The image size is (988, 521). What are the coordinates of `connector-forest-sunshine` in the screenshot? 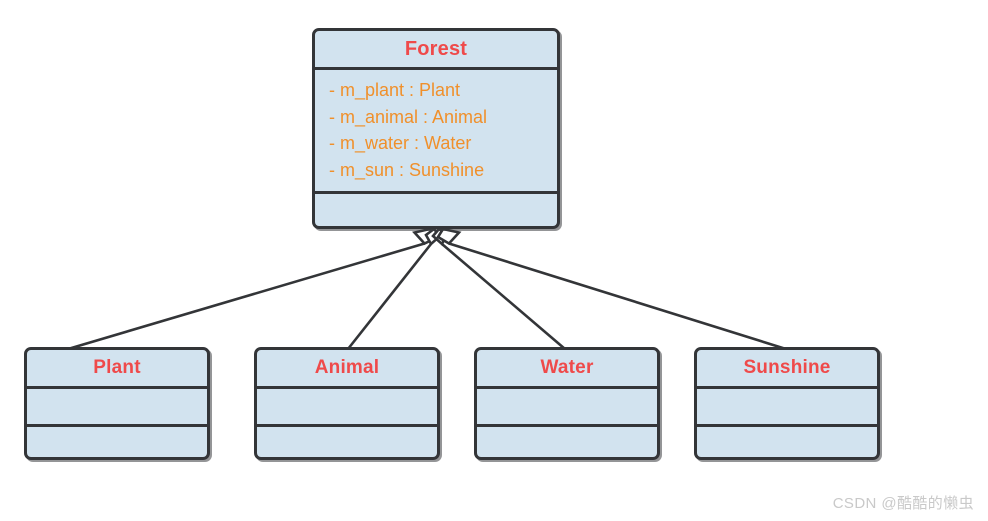 It's located at (617, 296).